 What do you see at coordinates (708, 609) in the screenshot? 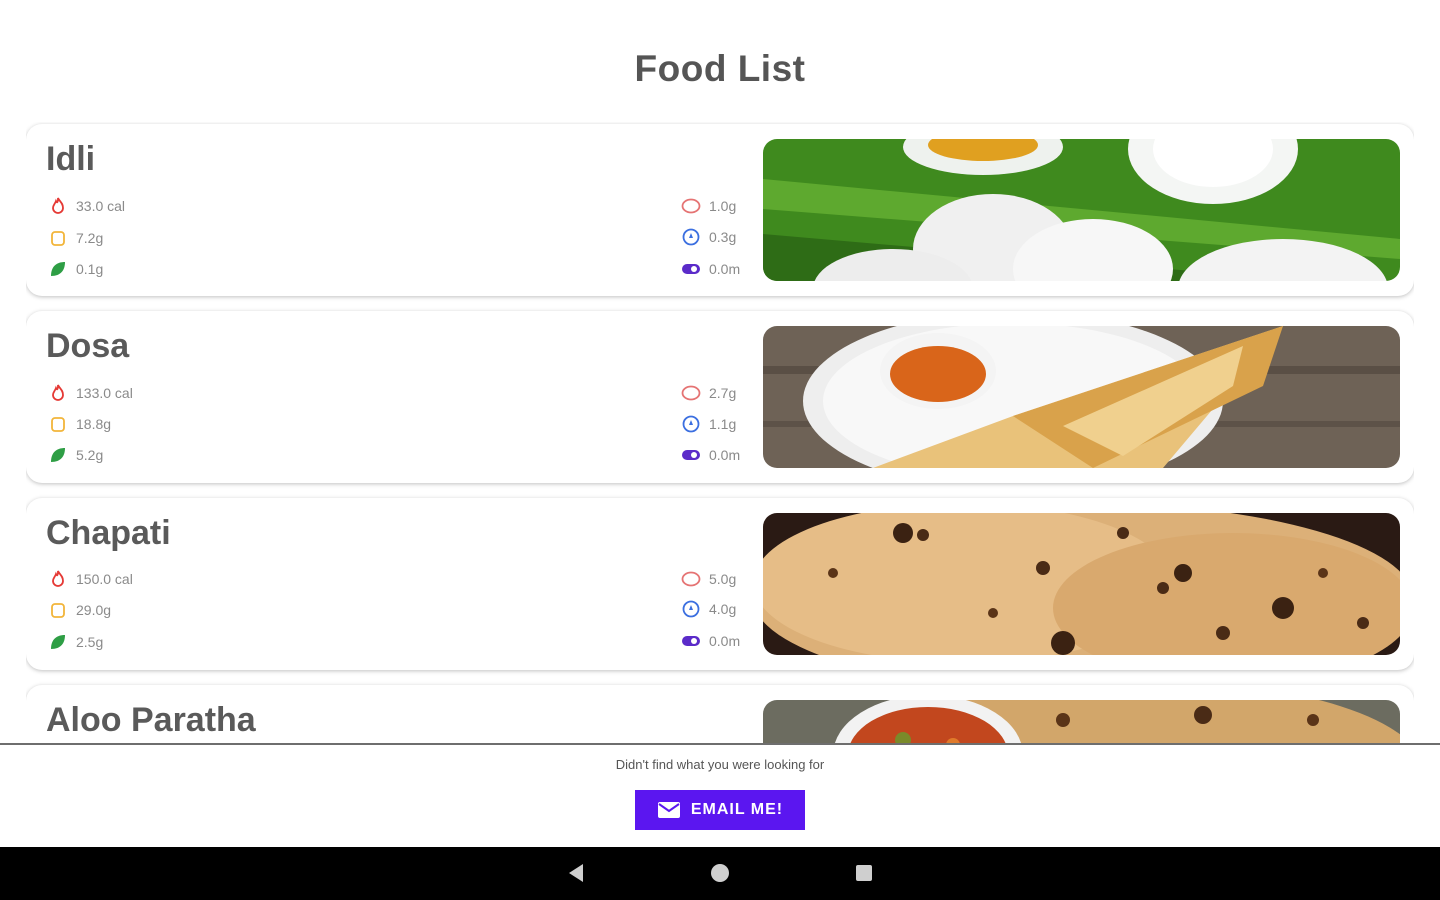
I see `fat-stat: 4.0g` at bounding box center [708, 609].